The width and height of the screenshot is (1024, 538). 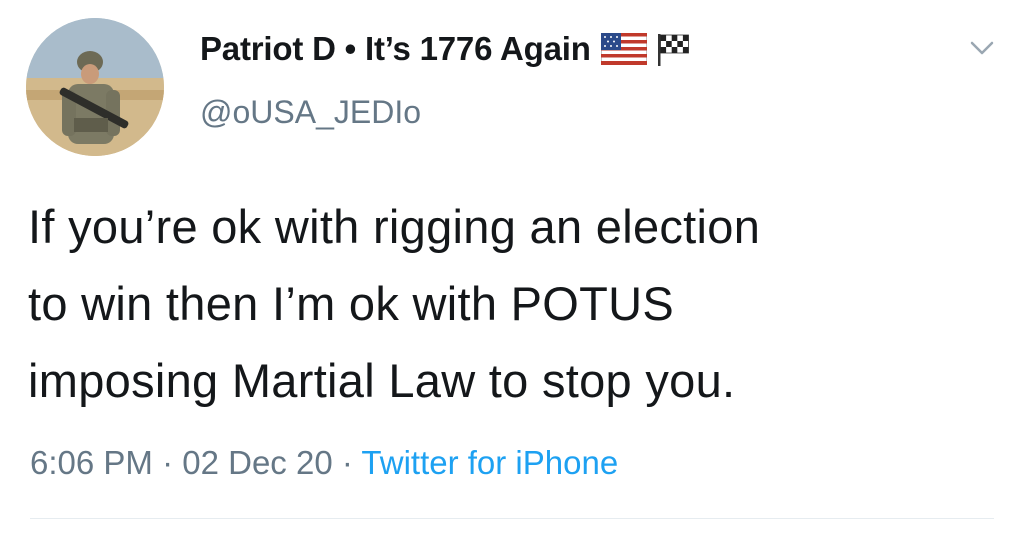 I want to click on tweet-source-link: Twitter for iPhone, so click(x=489, y=462).